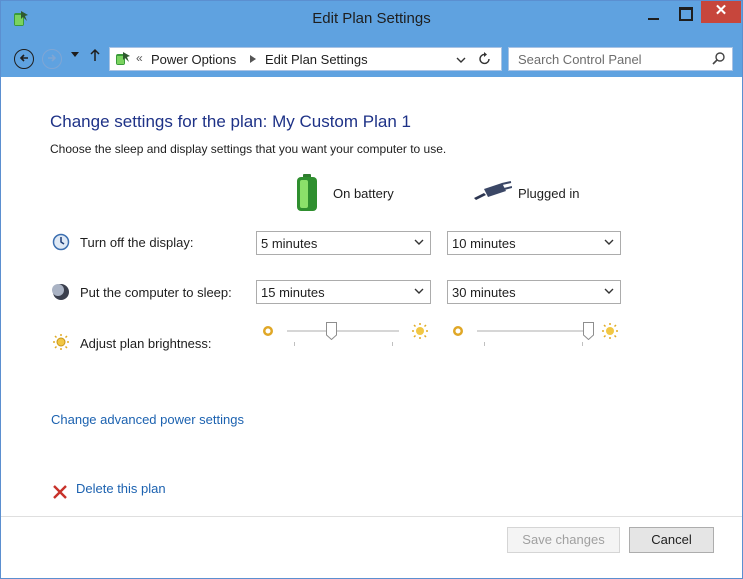 This screenshot has width=743, height=579. I want to click on forward-button, so click(52, 59).